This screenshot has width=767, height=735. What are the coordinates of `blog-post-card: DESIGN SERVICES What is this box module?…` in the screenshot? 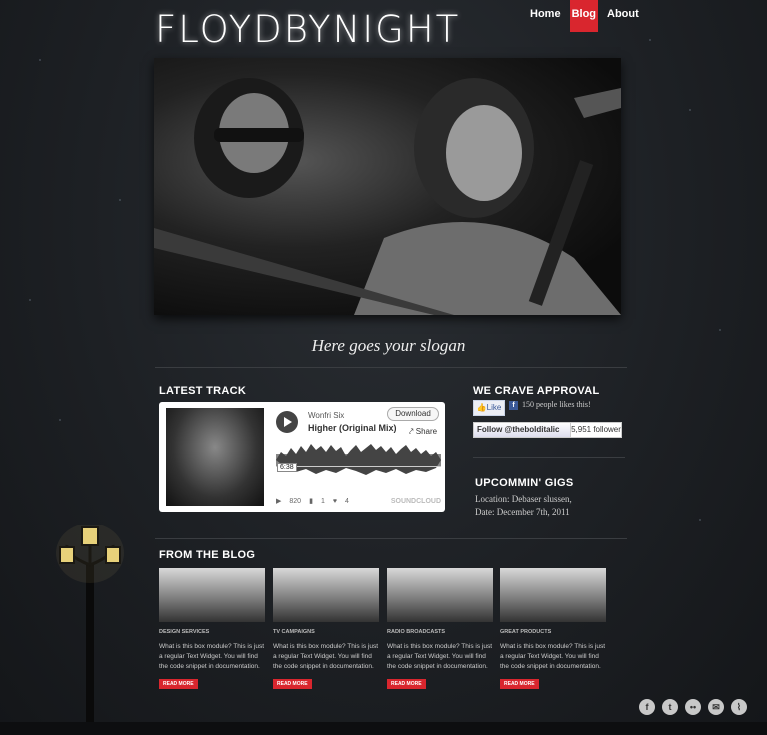 It's located at (212, 629).